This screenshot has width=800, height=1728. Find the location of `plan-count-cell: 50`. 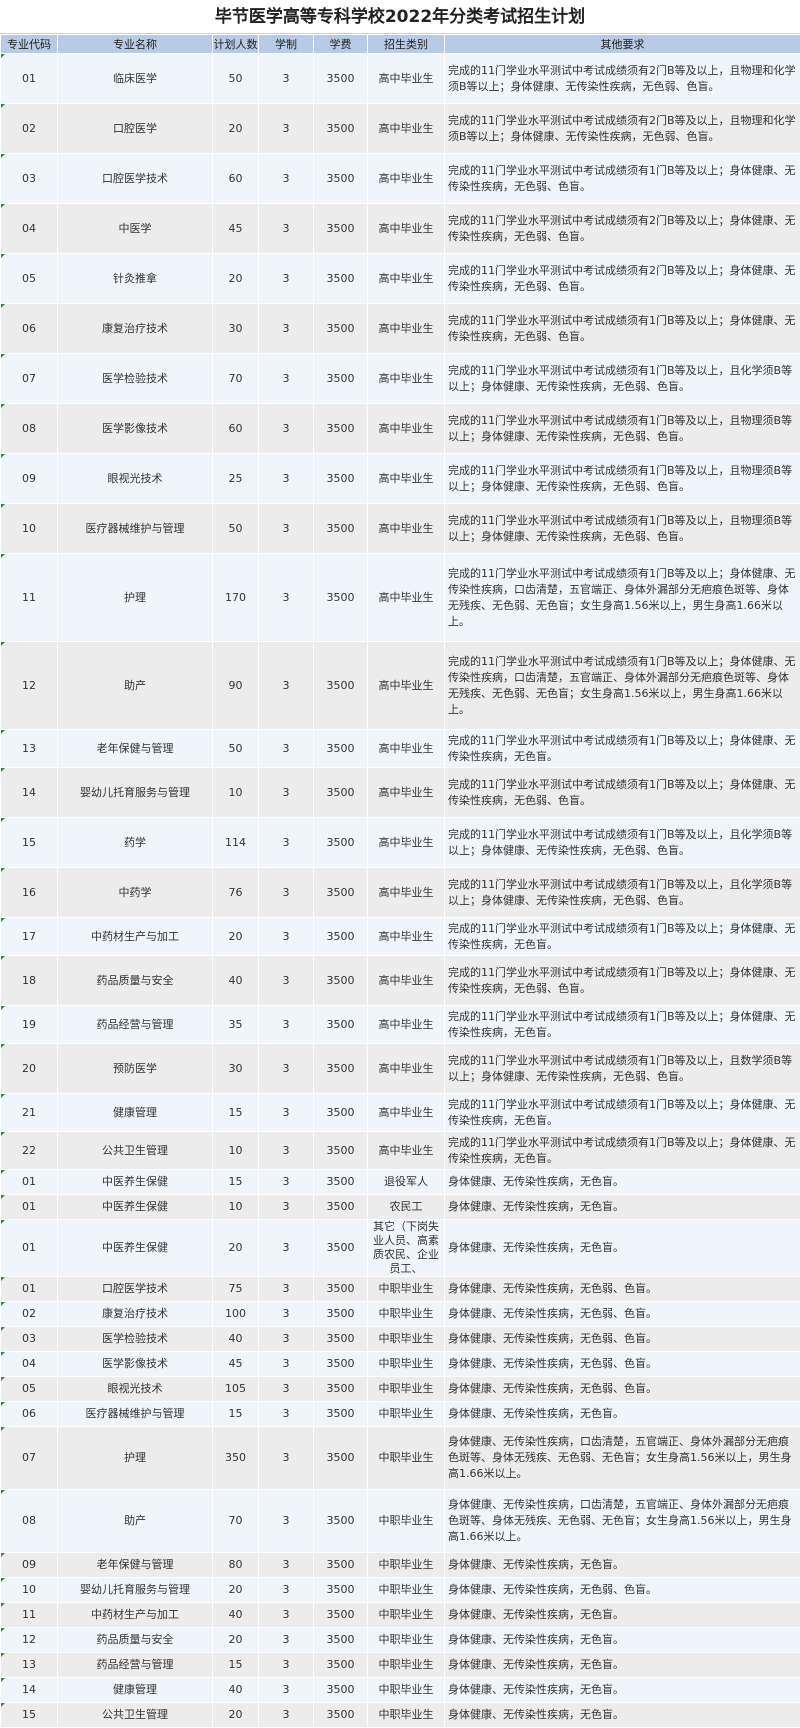

plan-count-cell: 50 is located at coordinates (236, 79).